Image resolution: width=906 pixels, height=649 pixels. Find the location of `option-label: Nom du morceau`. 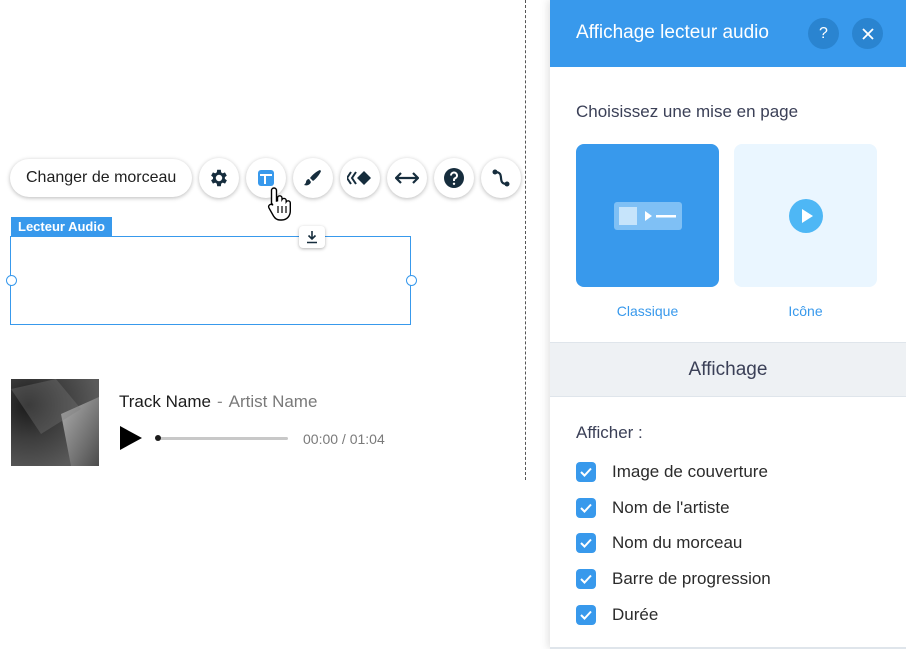

option-label: Nom du morceau is located at coordinates (677, 542).